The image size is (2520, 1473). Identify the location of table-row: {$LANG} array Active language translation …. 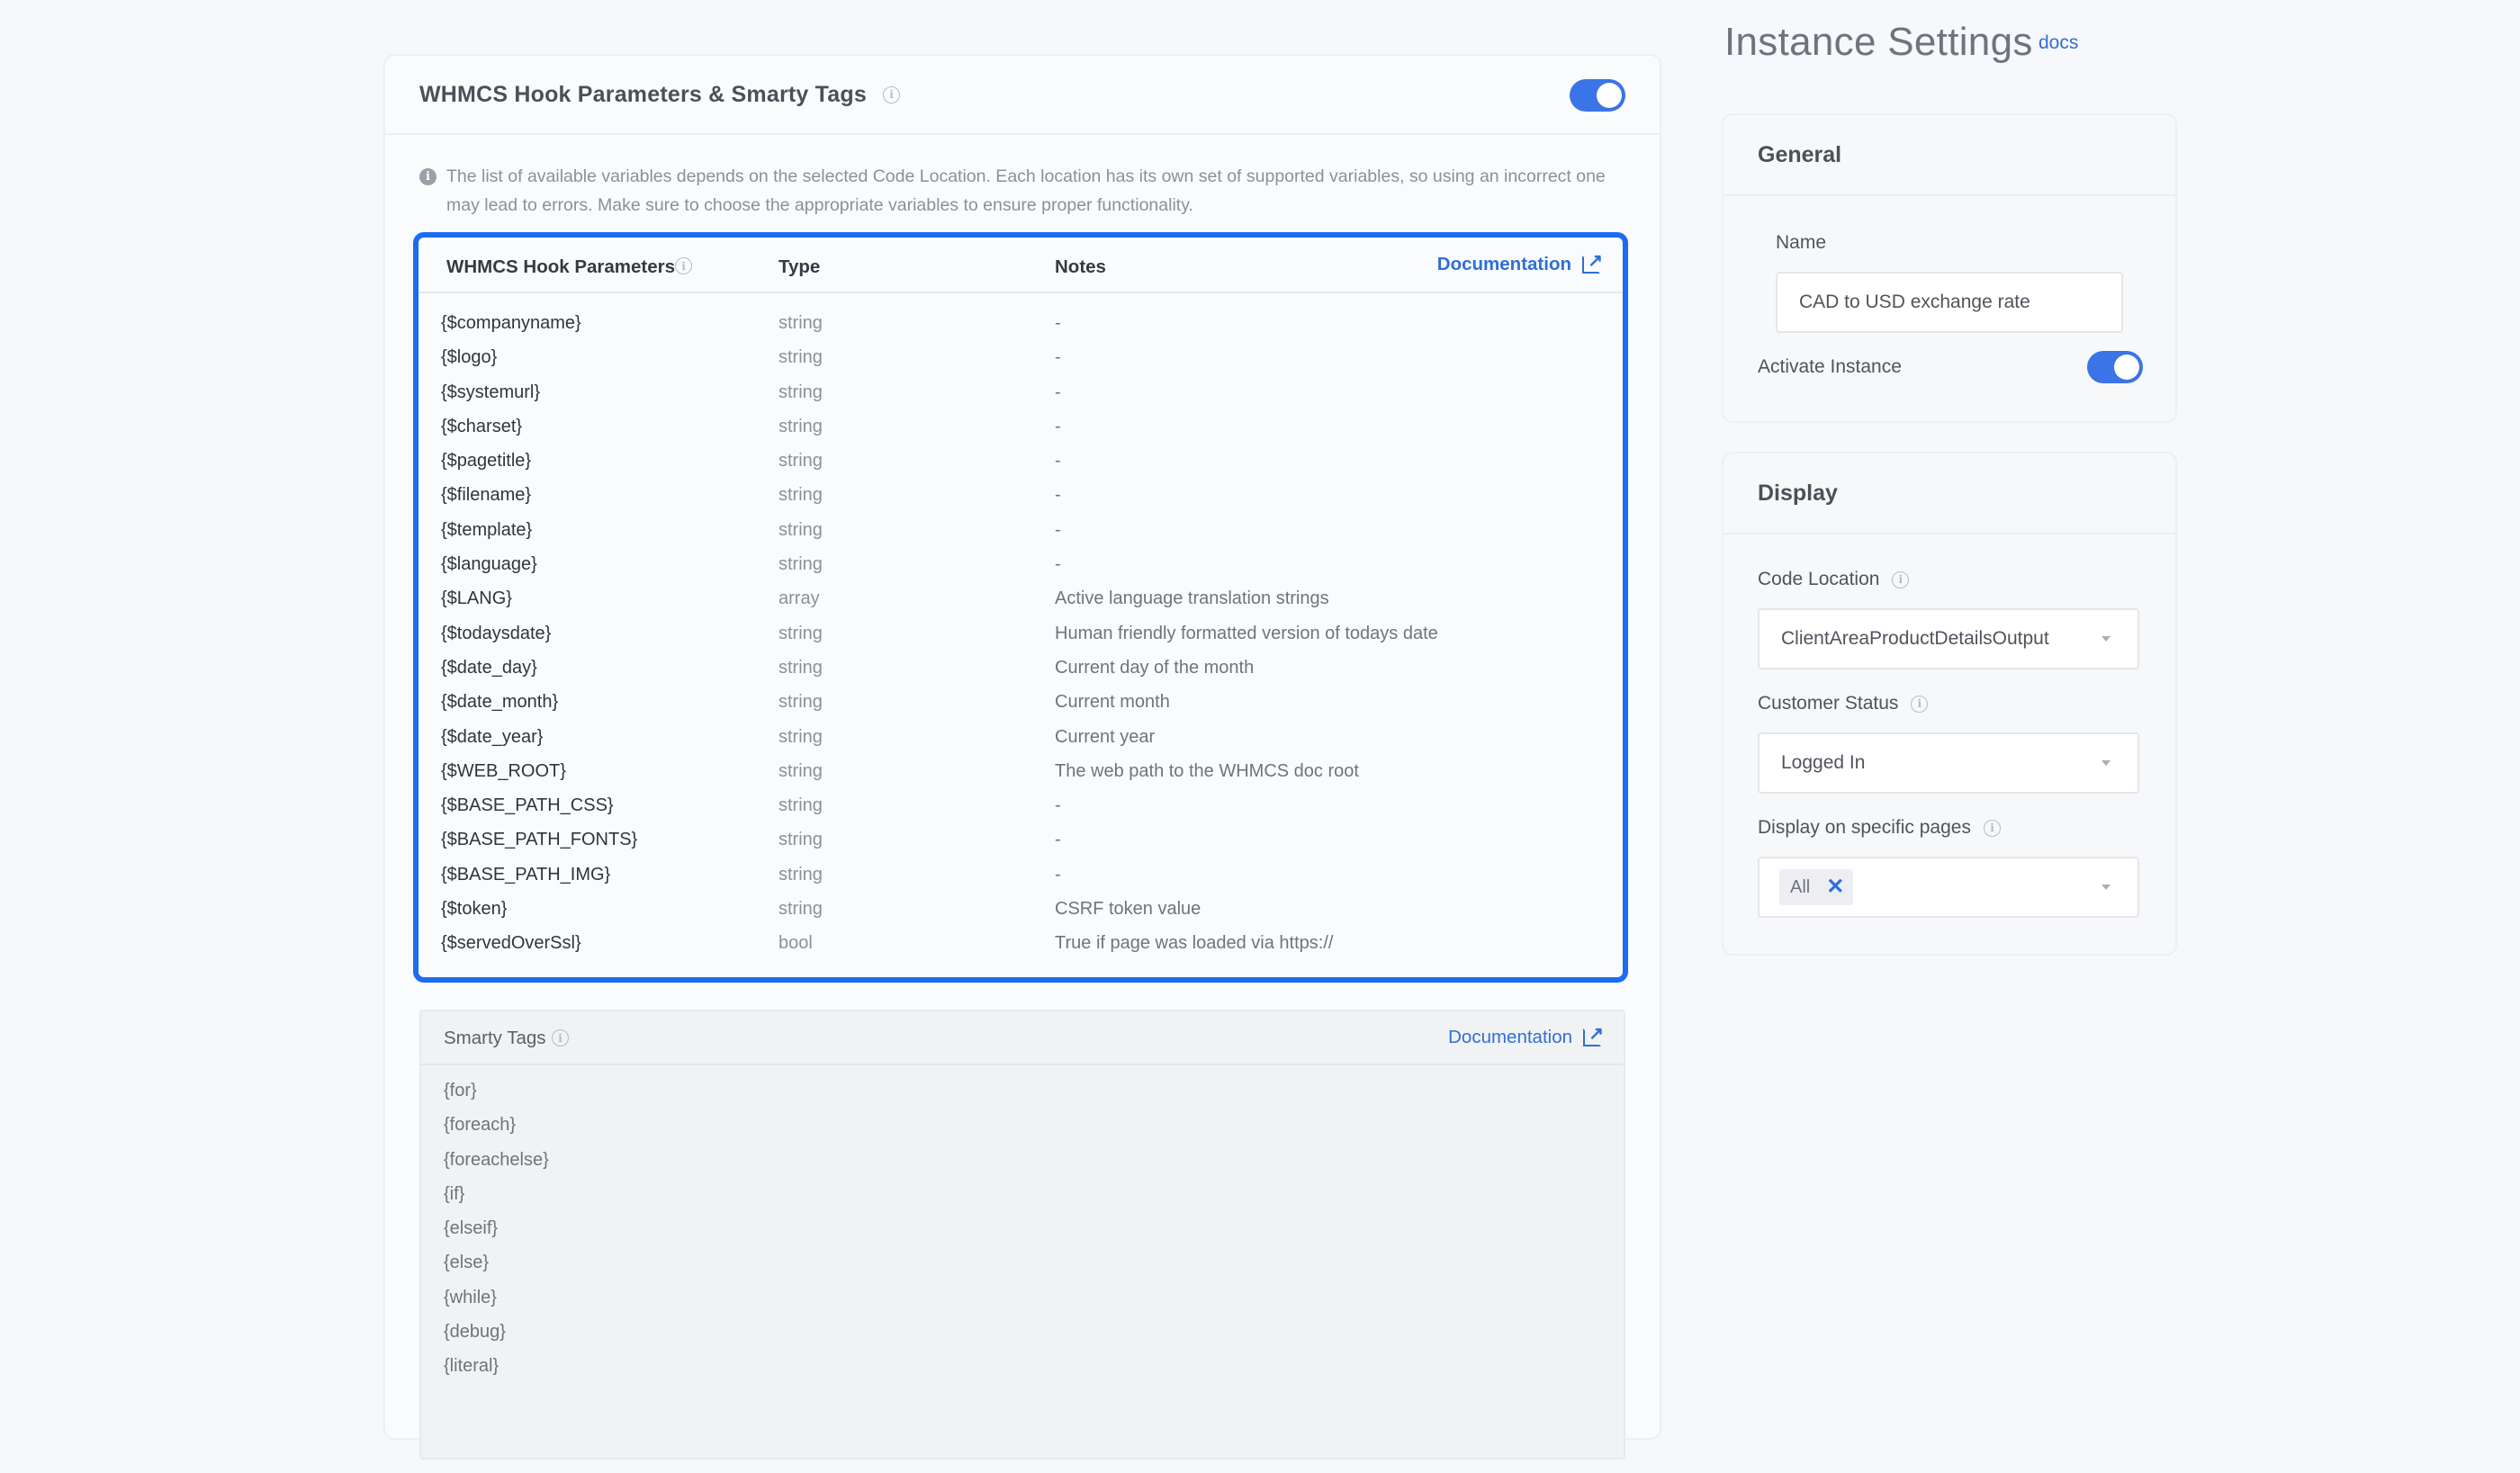
(1020, 600).